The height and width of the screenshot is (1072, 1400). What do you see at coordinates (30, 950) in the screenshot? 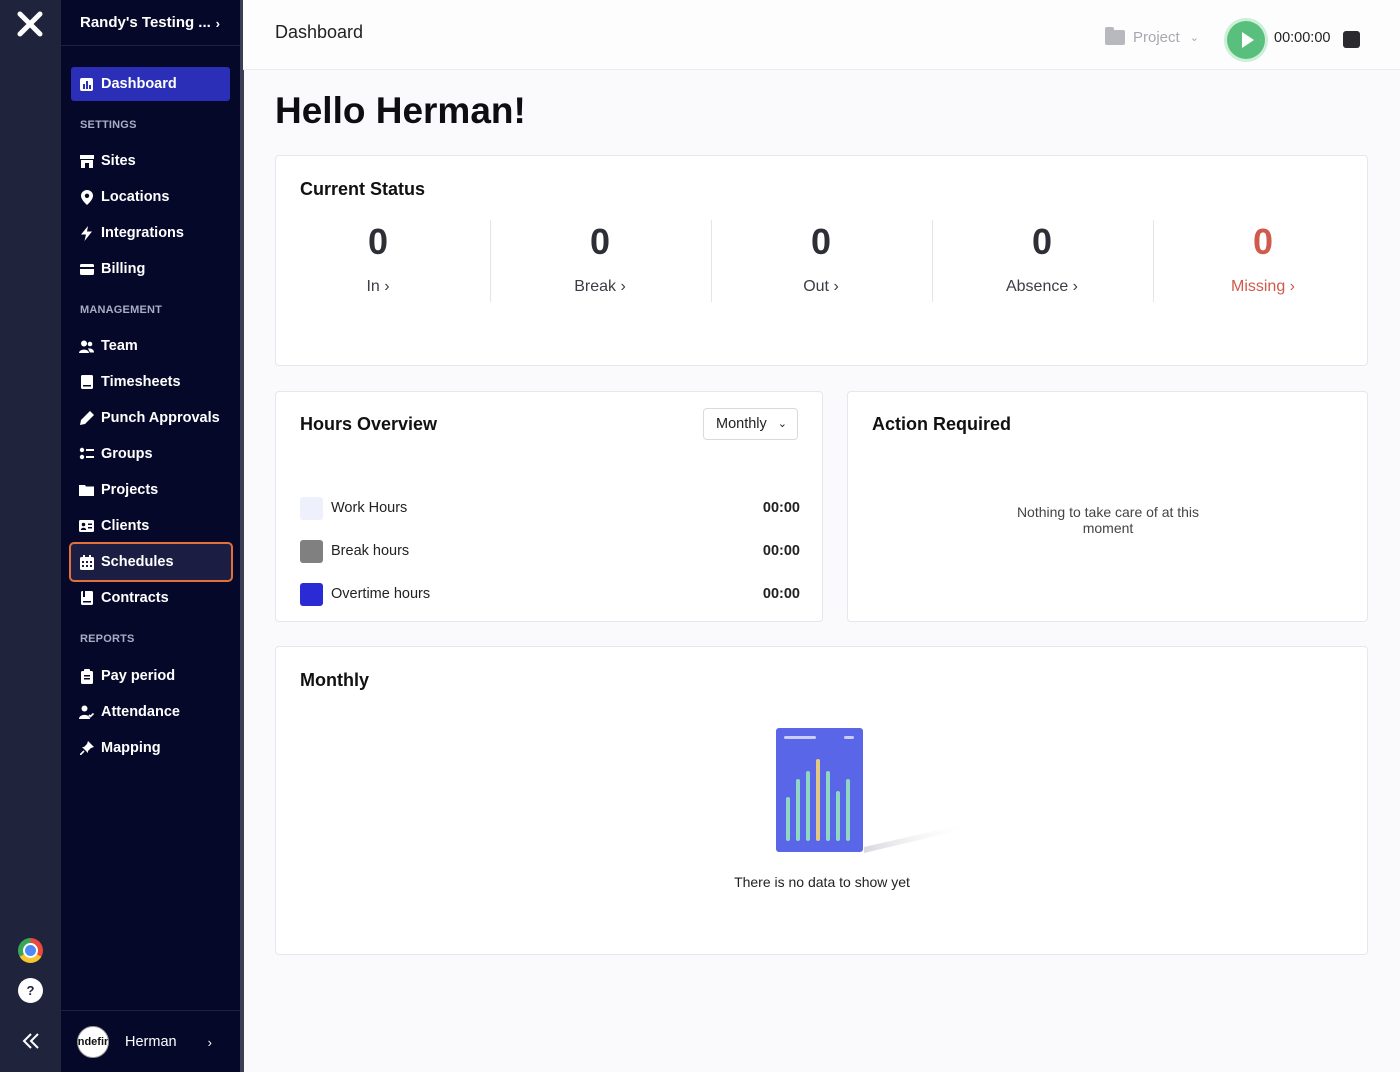
I see `chrome-icon` at bounding box center [30, 950].